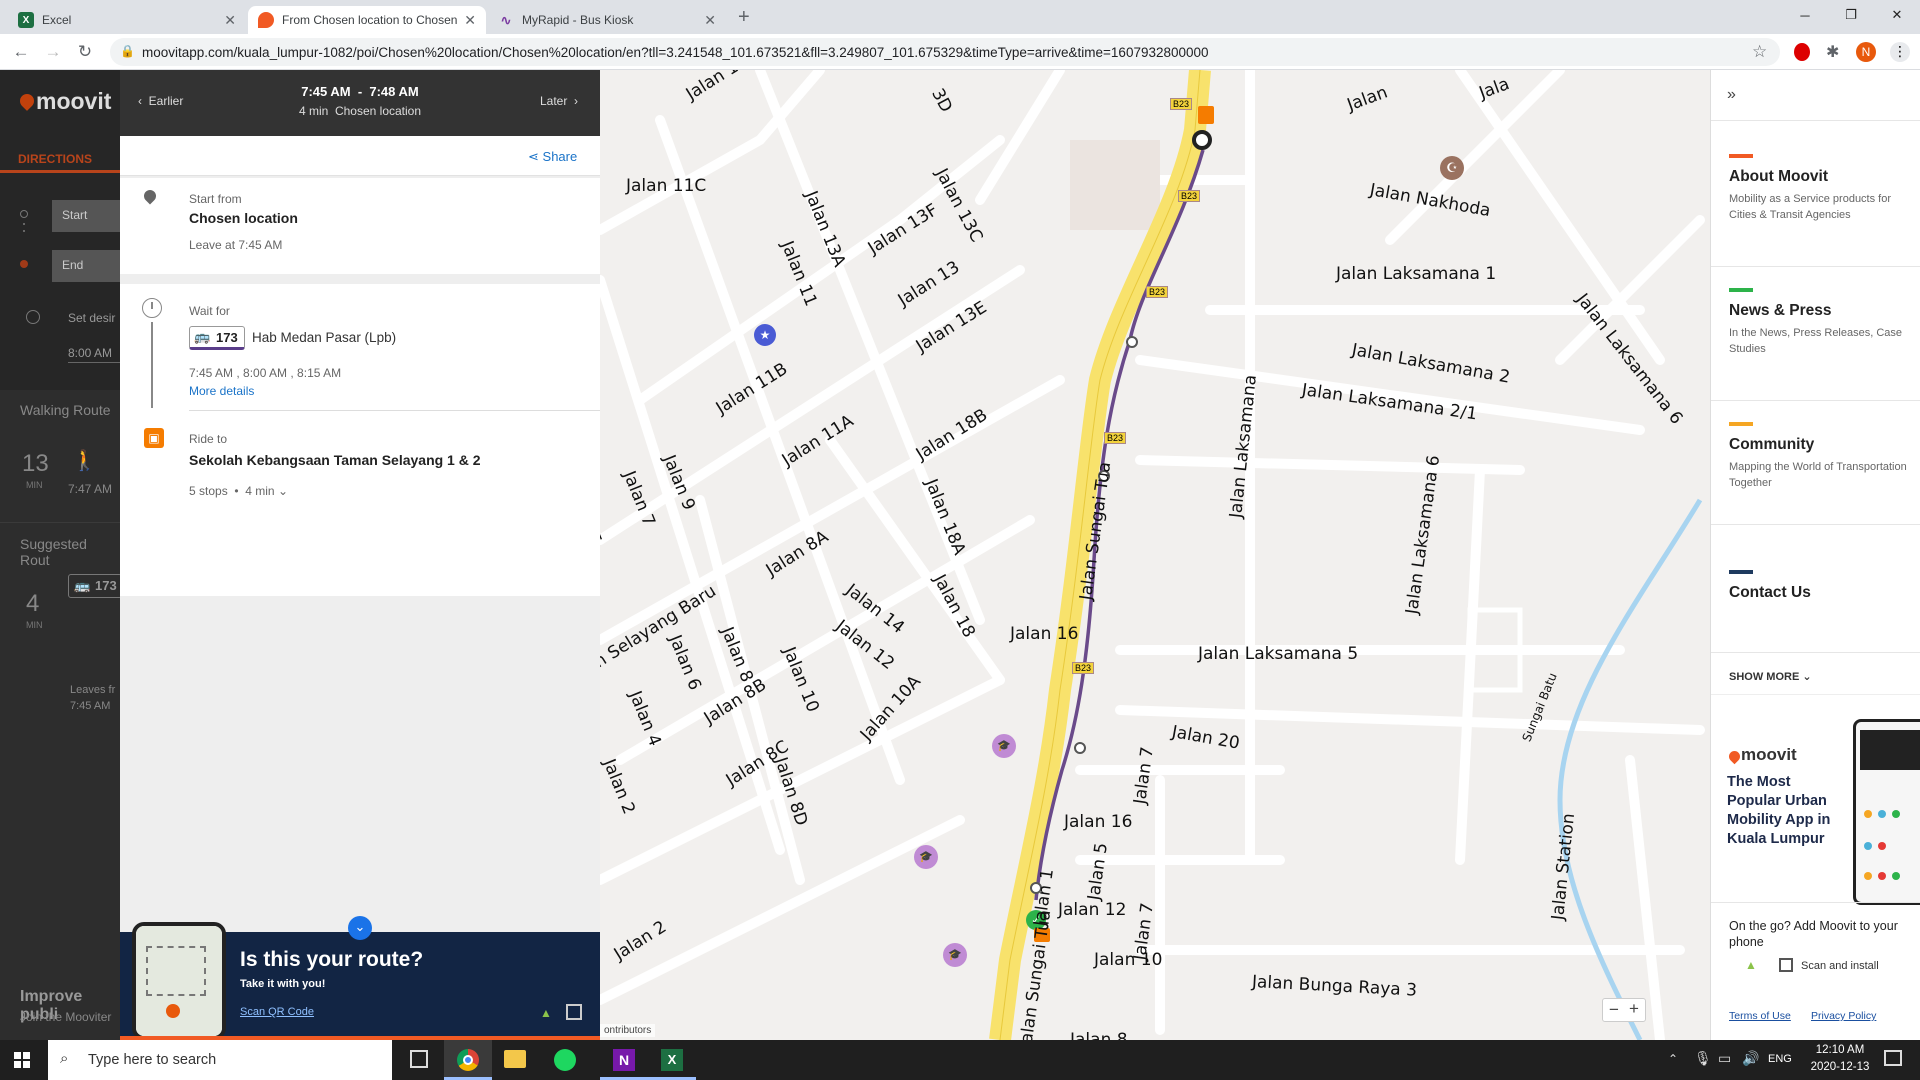 This screenshot has height=1080, width=1920. I want to click on tab-excel: X Excel ✕, so click(127, 20).